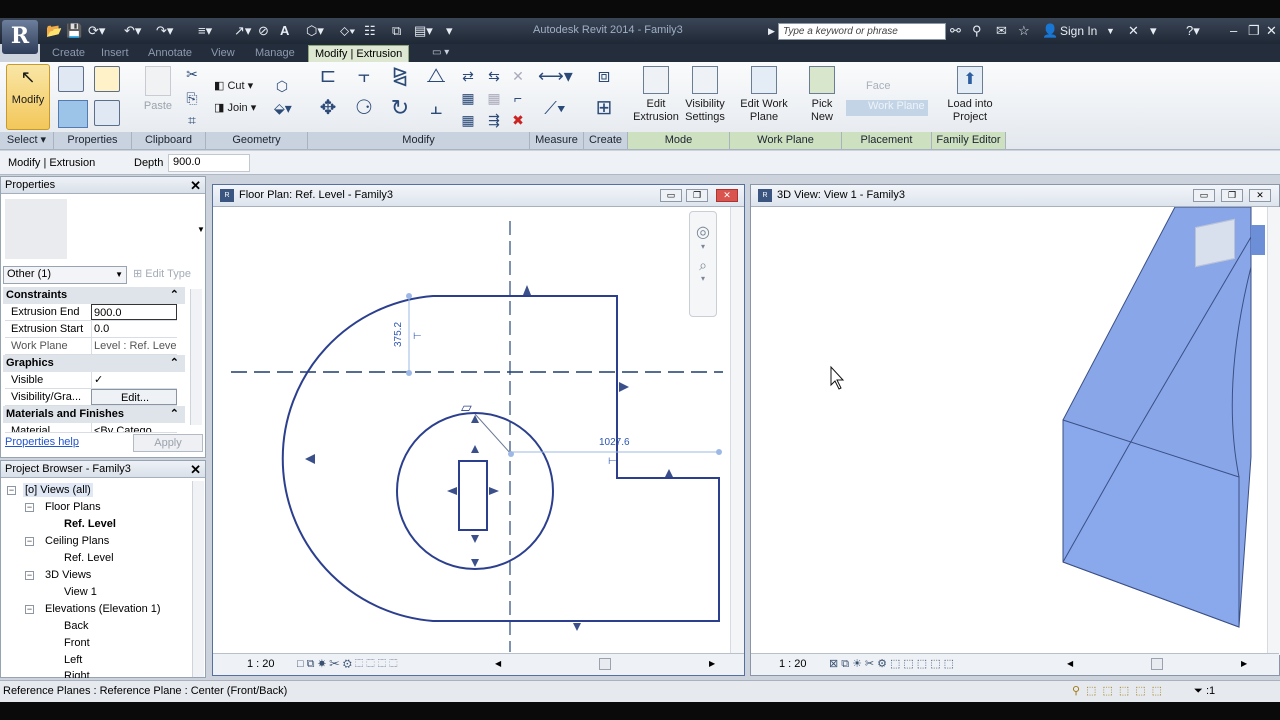 The image size is (1280, 720). I want to click on properties-toggle-icon, so click(73, 114).